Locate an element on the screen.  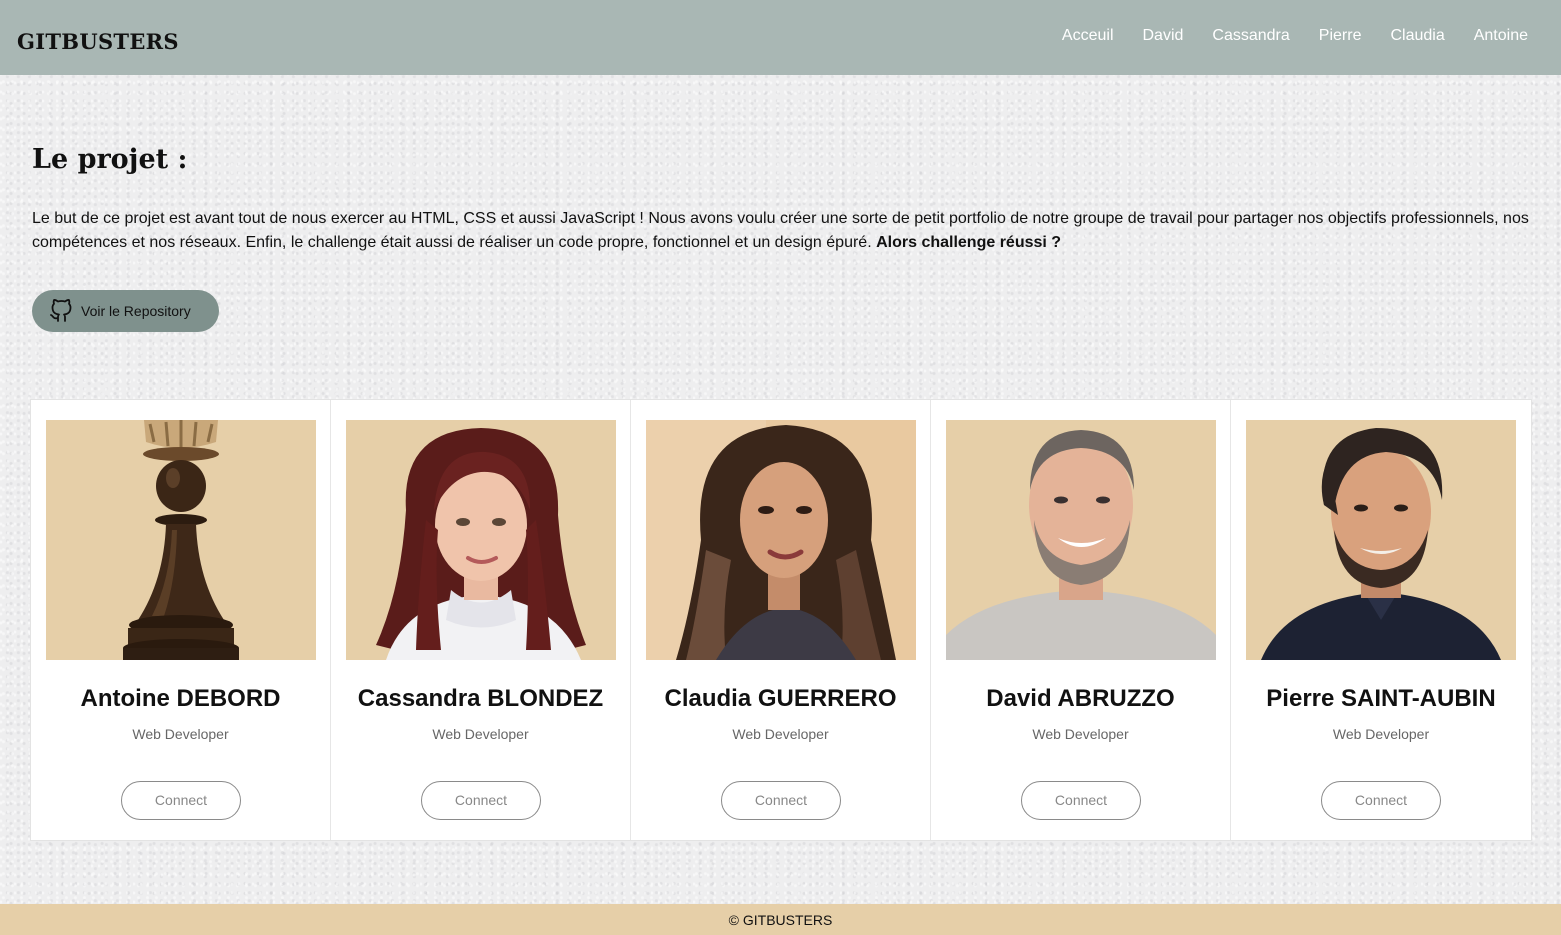
team-card-pierre: Pierre SAINT-AUBIN Web Developer Connect is located at coordinates (1381, 620).